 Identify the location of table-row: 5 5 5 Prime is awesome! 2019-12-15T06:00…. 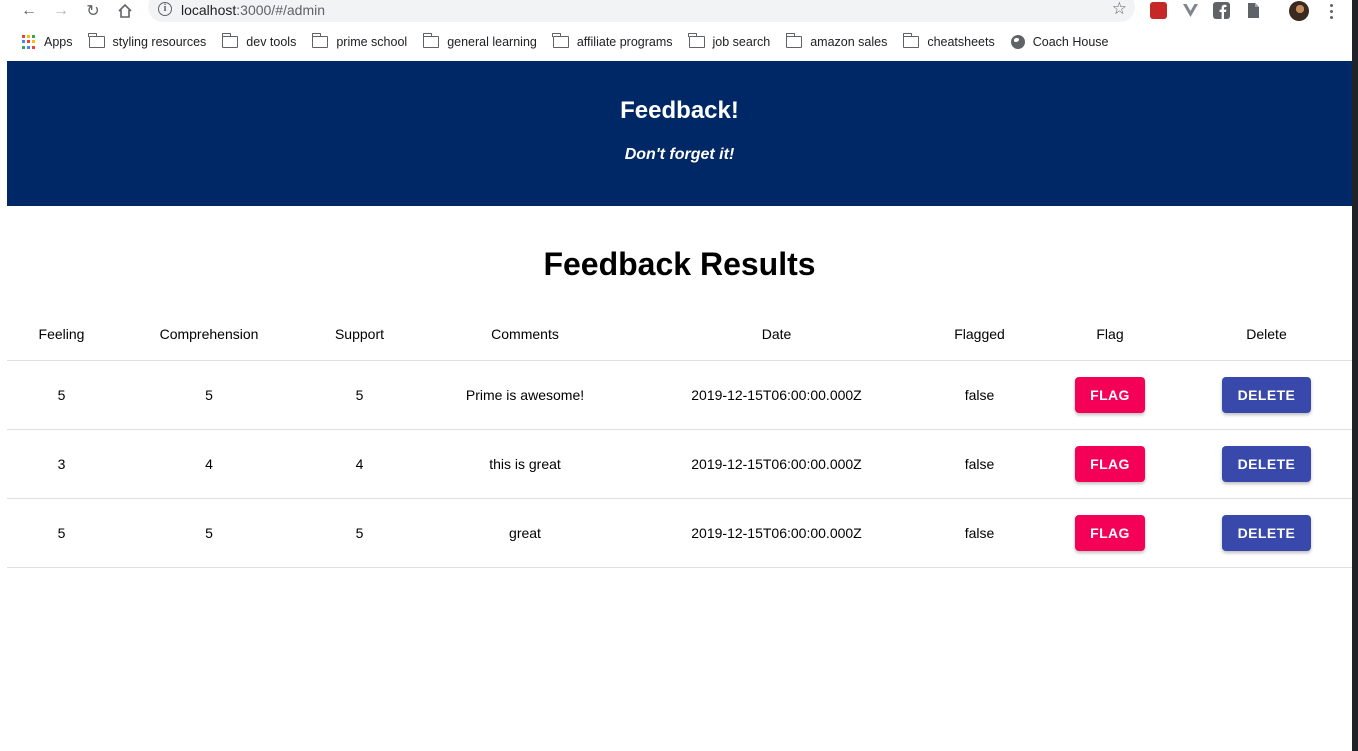
(679, 395).